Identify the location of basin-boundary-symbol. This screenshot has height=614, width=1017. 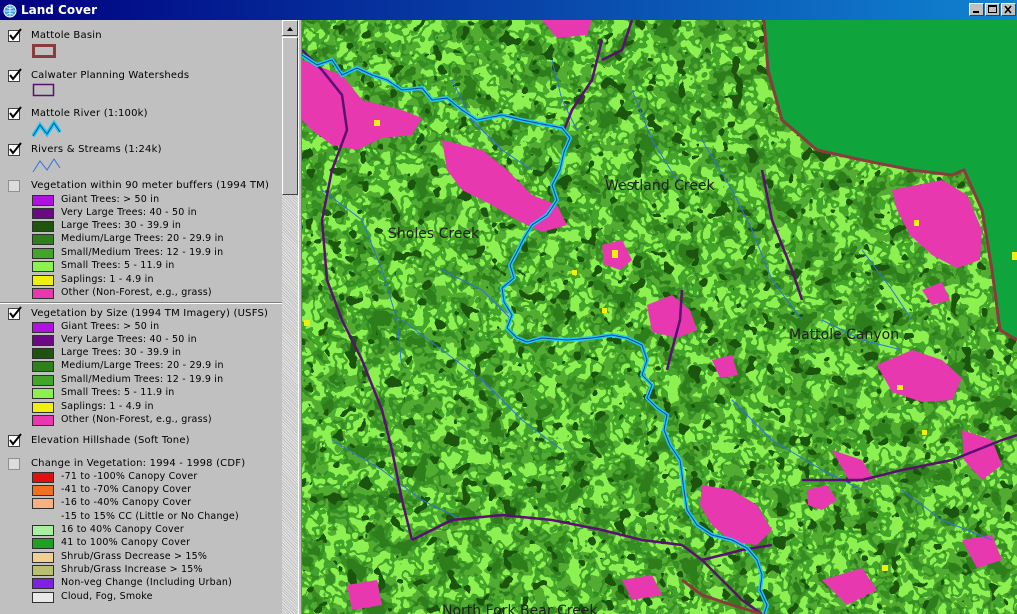
(44, 51).